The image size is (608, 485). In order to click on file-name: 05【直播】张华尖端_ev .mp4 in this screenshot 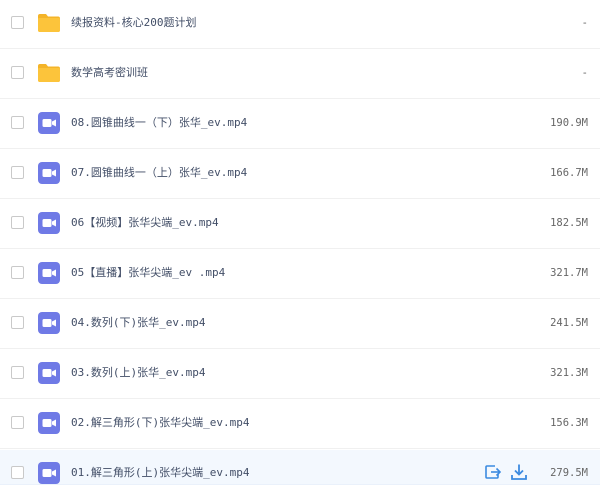, I will do `click(148, 273)`.